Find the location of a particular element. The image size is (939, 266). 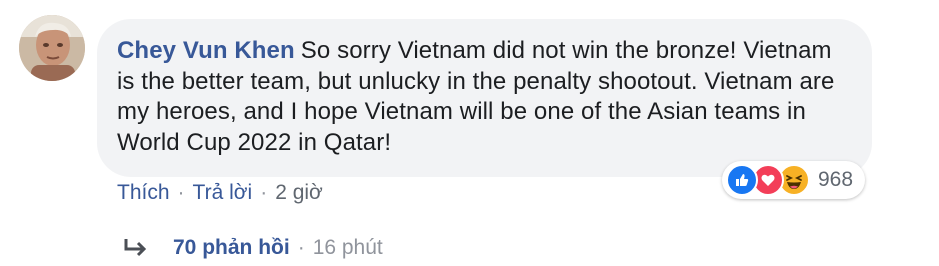

view-replies-row: 70 phản hồi · 16 phút is located at coordinates (253, 248).